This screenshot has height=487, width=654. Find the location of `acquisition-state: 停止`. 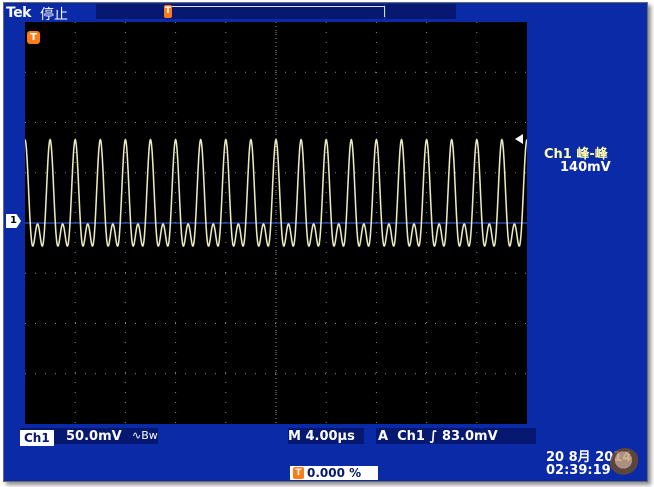

acquisition-state: 停止 is located at coordinates (54, 15).